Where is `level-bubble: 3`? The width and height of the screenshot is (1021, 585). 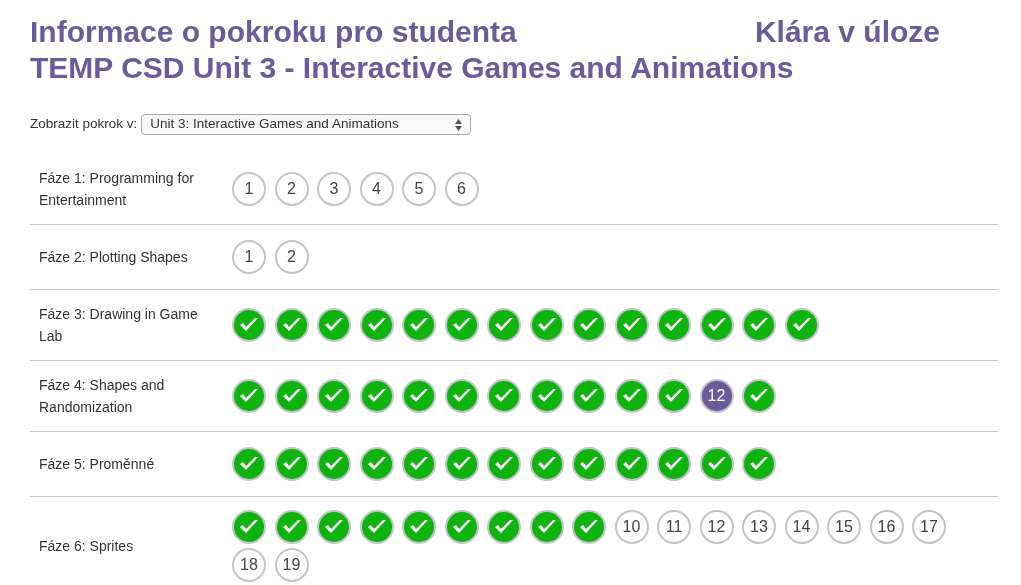
level-bubble: 3 is located at coordinates (334, 189).